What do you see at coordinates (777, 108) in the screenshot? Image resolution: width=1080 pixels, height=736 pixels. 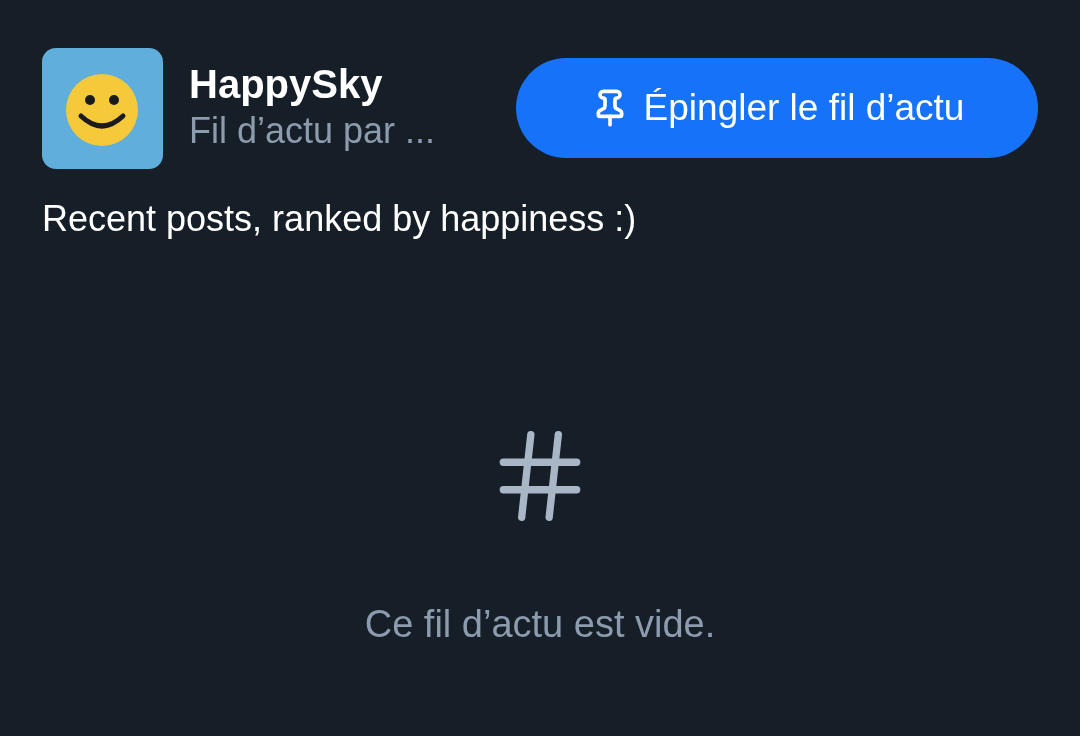 I see `pin-feed-button: Épingler le fil d’actu` at bounding box center [777, 108].